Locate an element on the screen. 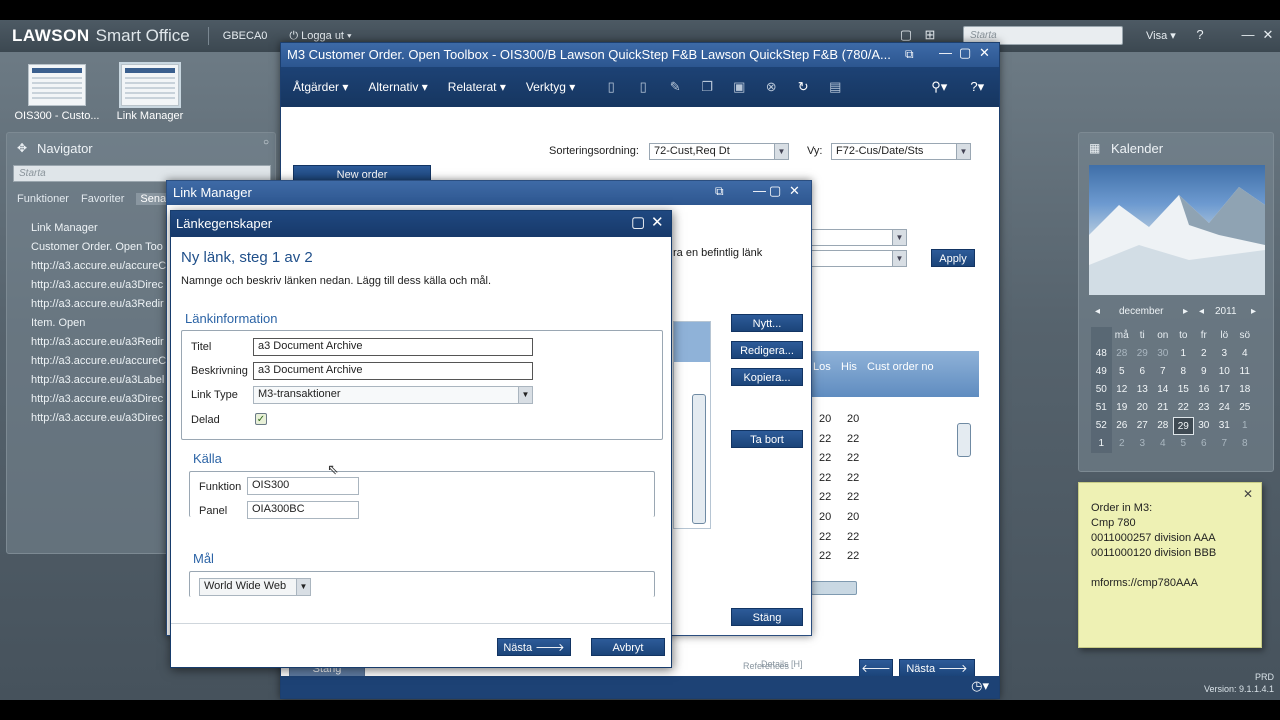 The width and height of the screenshot is (1280, 720). tab-details: Details [H] is located at coordinates (782, 664).